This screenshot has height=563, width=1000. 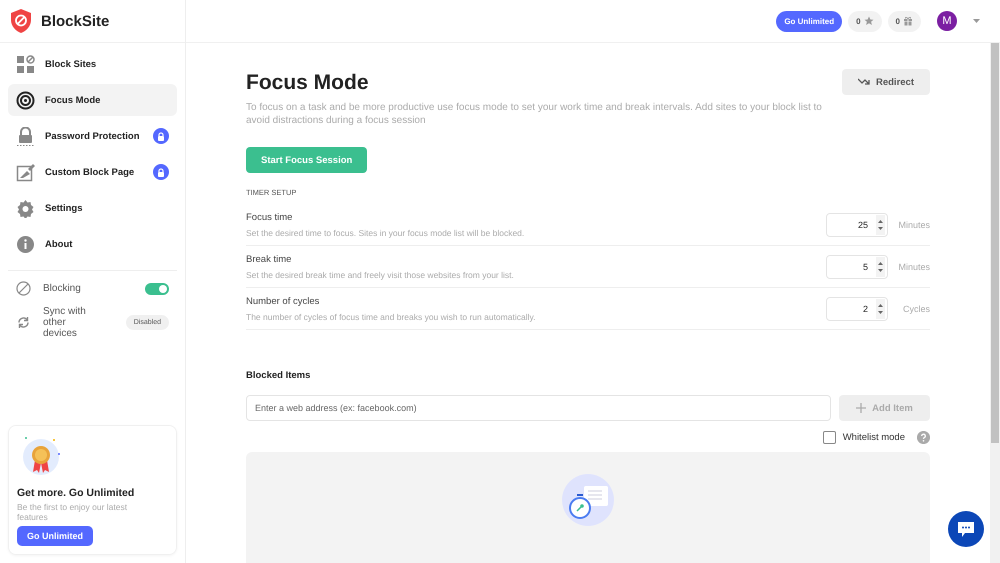 What do you see at coordinates (857, 309) in the screenshot?
I see `number-field: 2` at bounding box center [857, 309].